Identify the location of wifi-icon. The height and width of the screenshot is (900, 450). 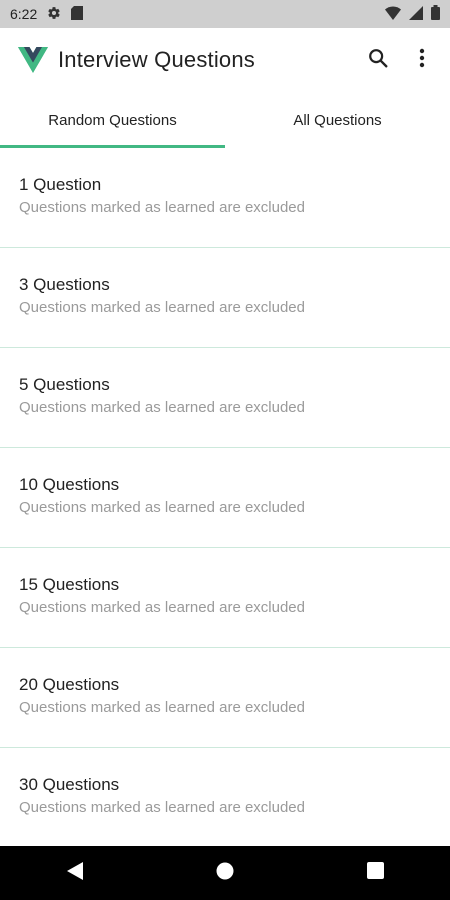
(393, 14).